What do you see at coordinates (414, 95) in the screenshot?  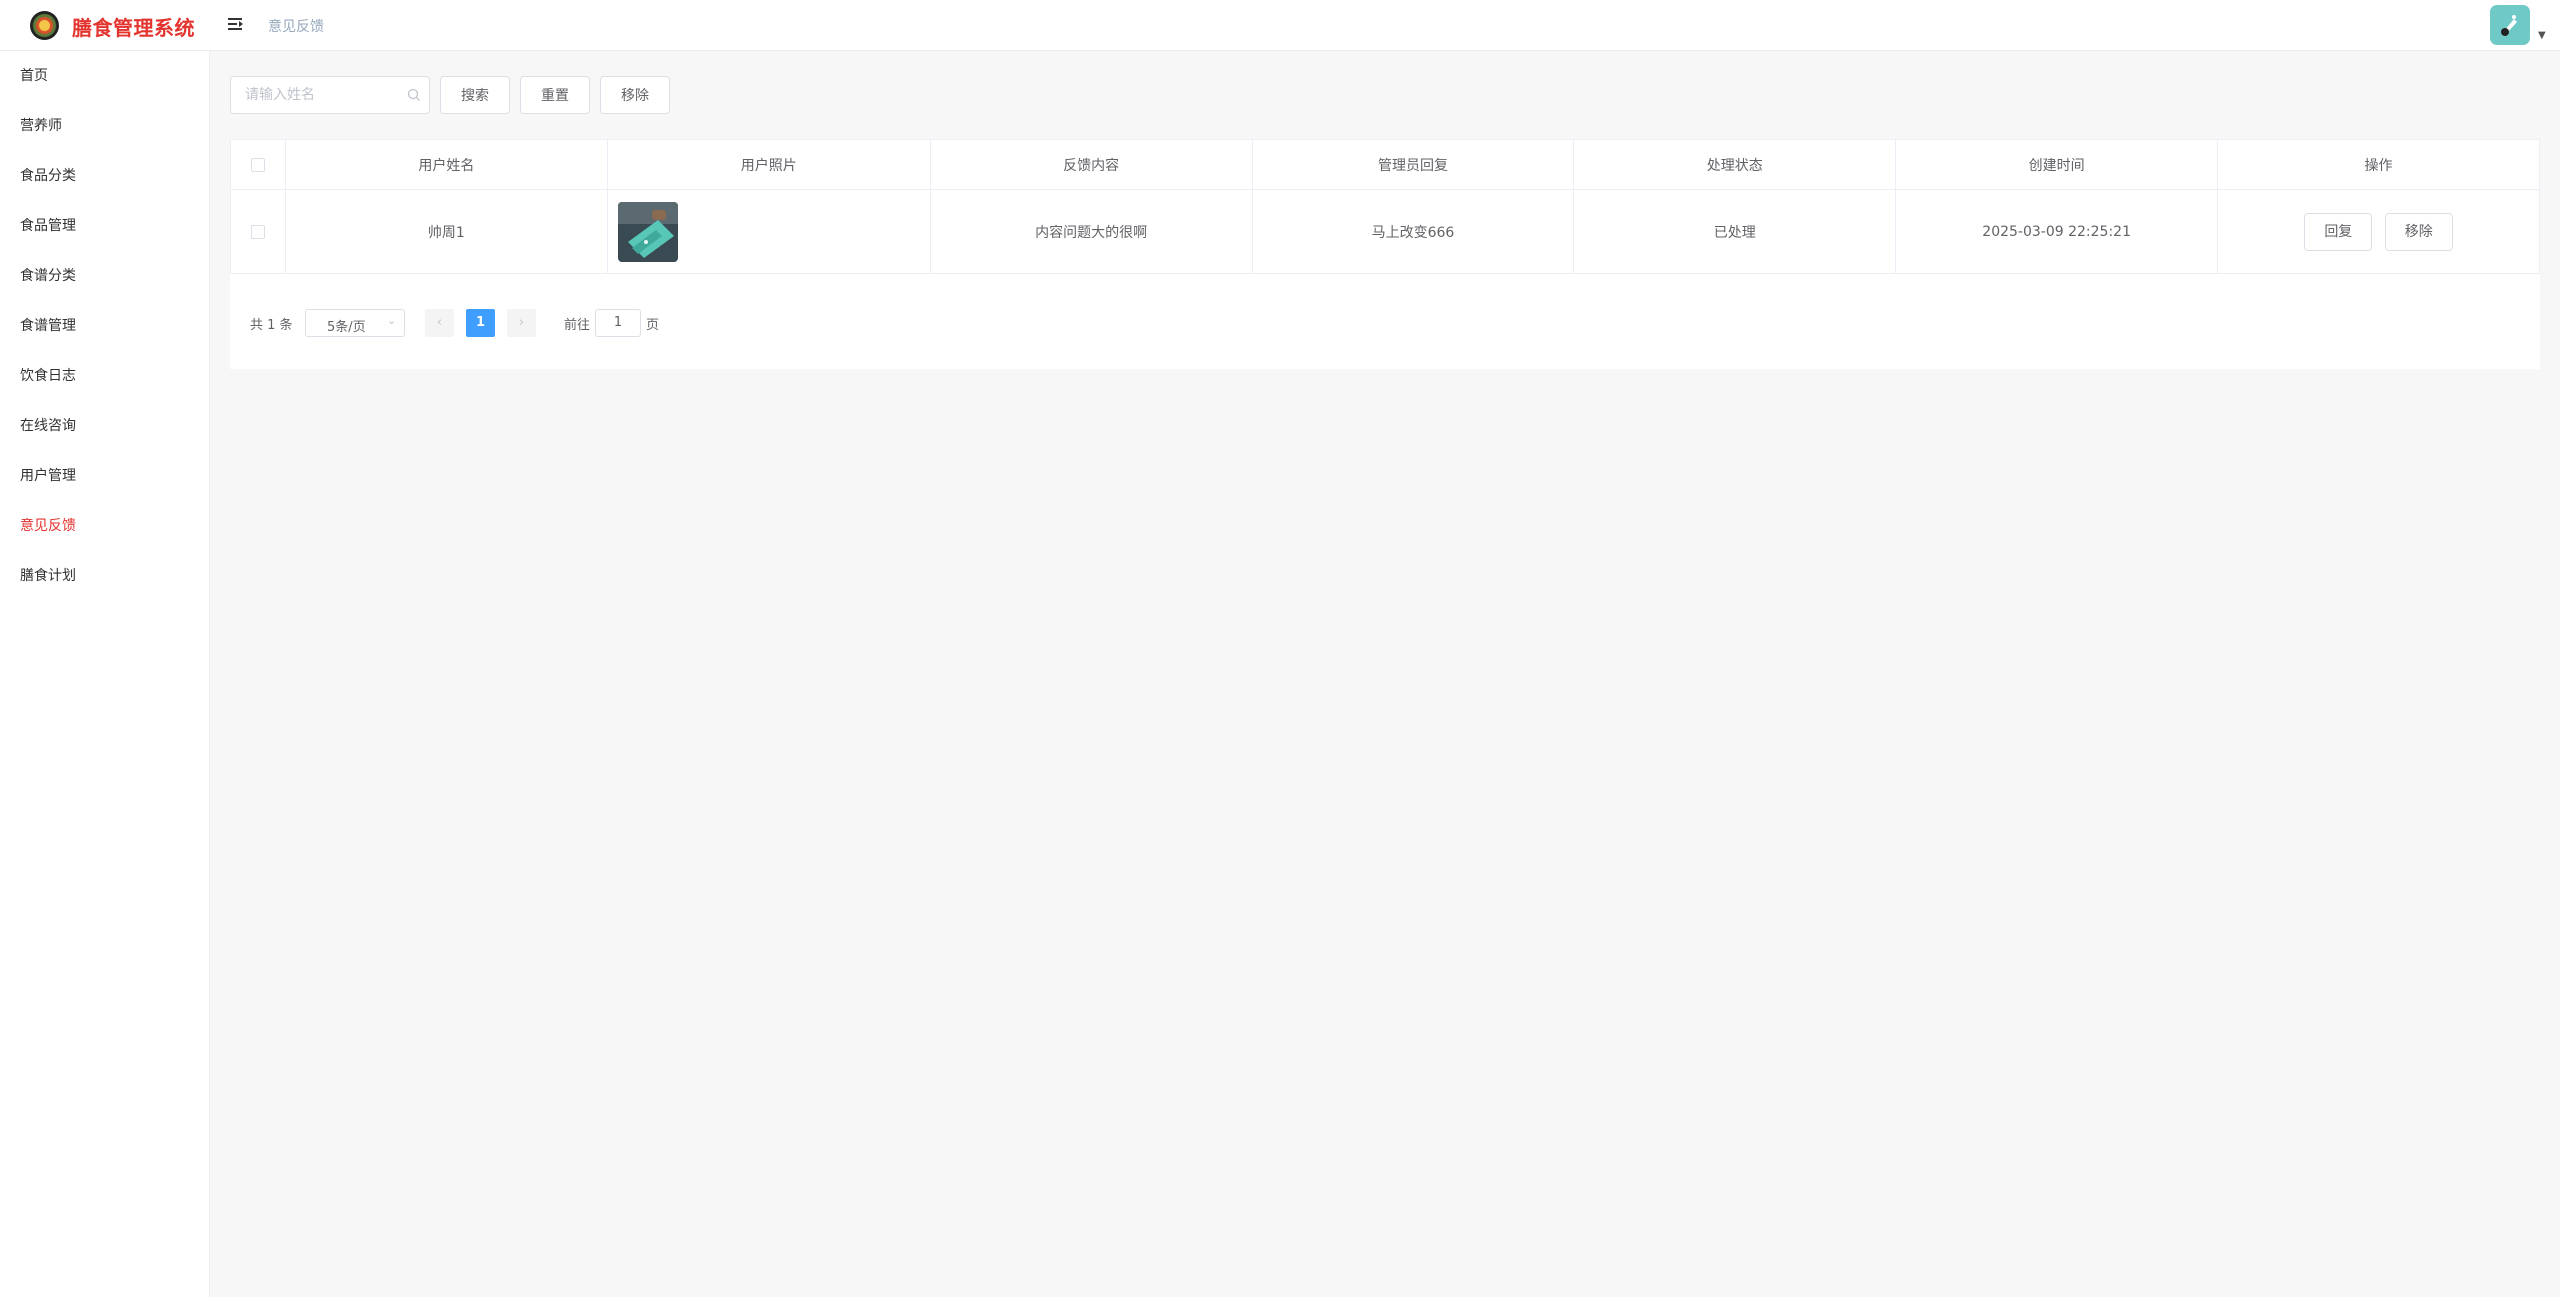 I see `search-icon` at bounding box center [414, 95].